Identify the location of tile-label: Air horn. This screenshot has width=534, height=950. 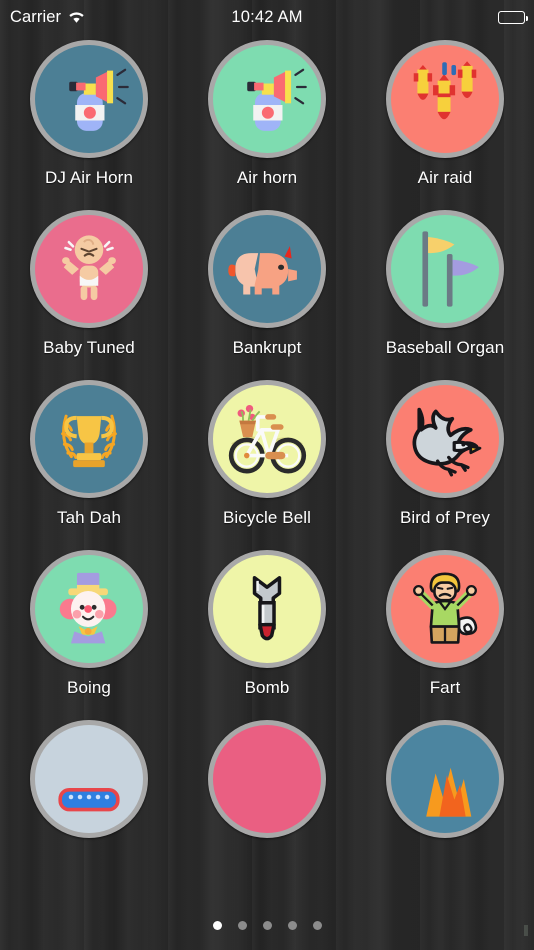
(267, 177).